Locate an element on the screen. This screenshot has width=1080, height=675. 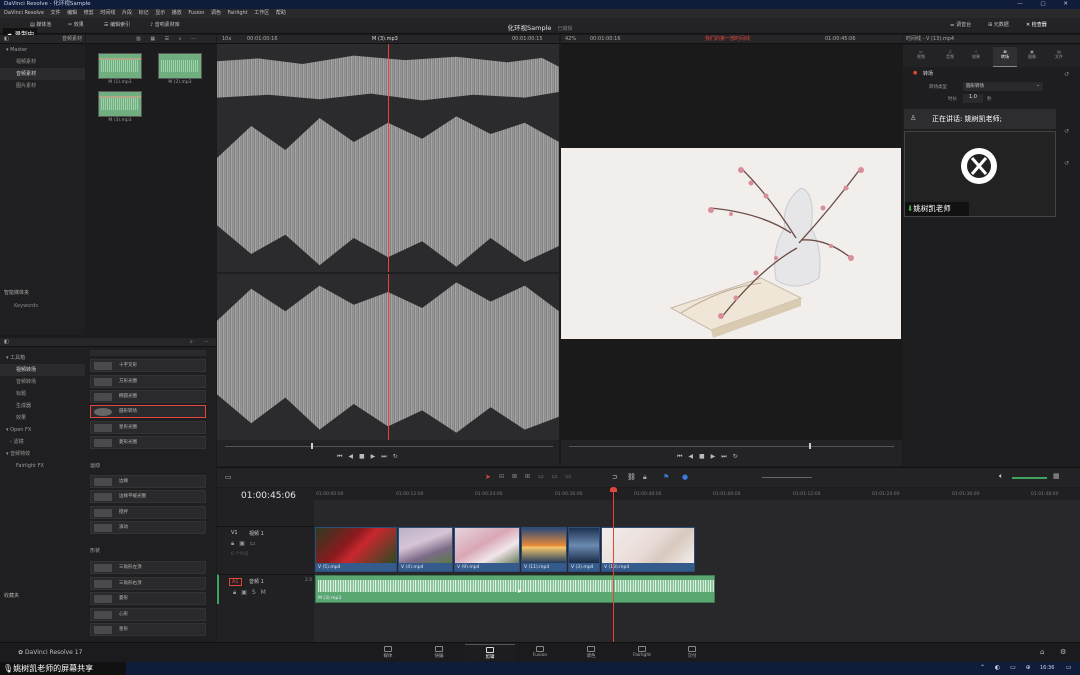
page-color: 调色 is located at coordinates (591, 652).